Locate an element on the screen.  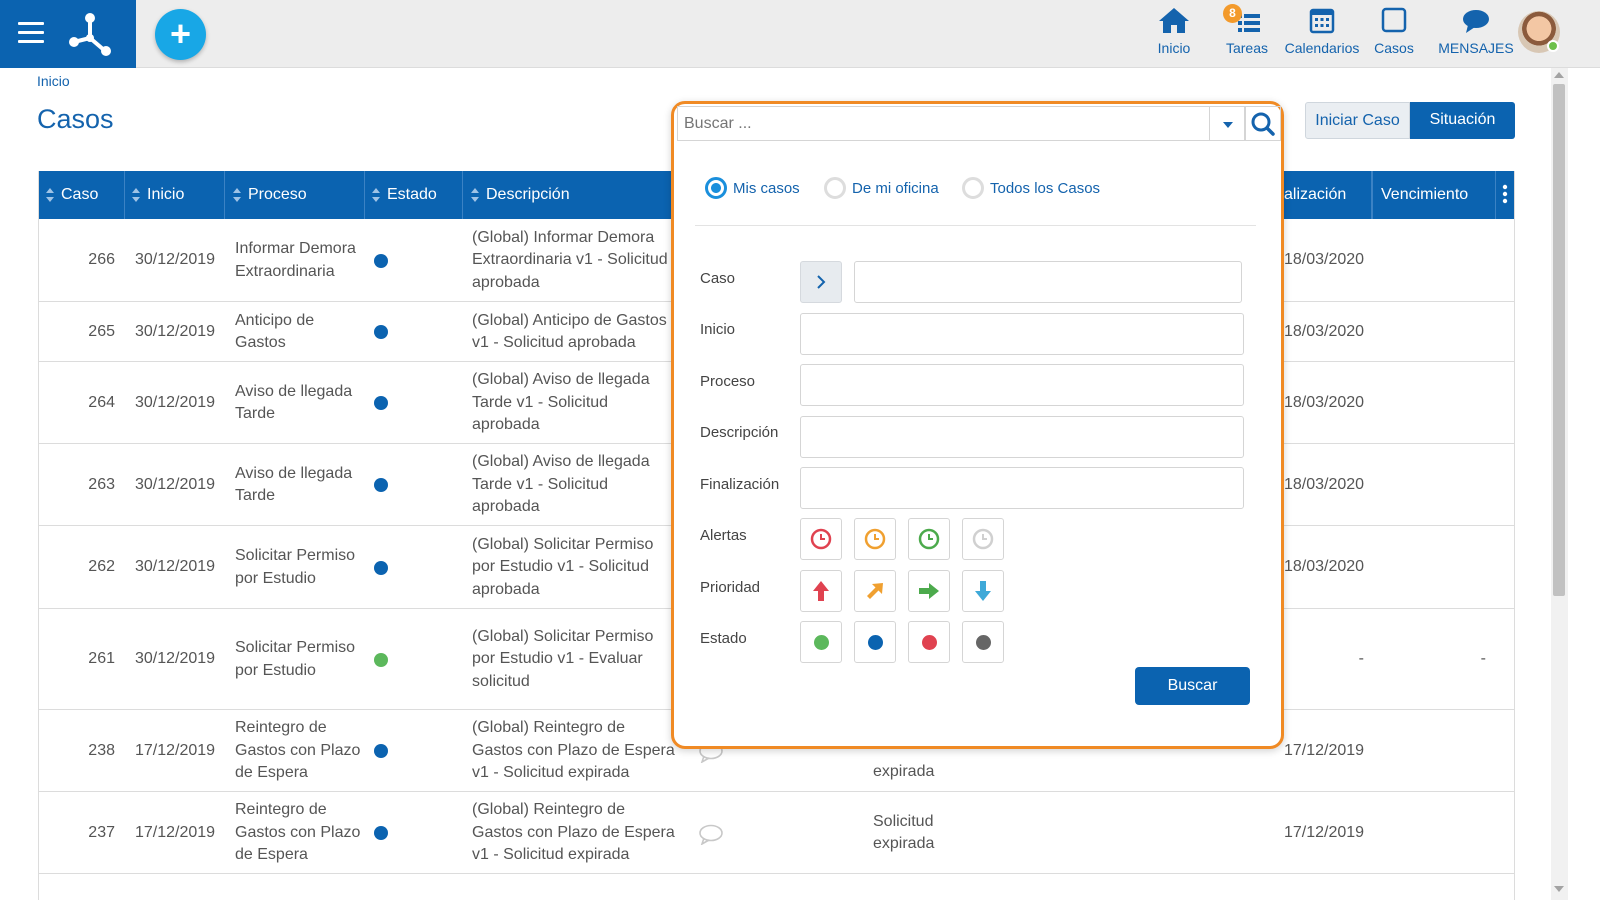
status-gray-icon is located at coordinates (983, 642).